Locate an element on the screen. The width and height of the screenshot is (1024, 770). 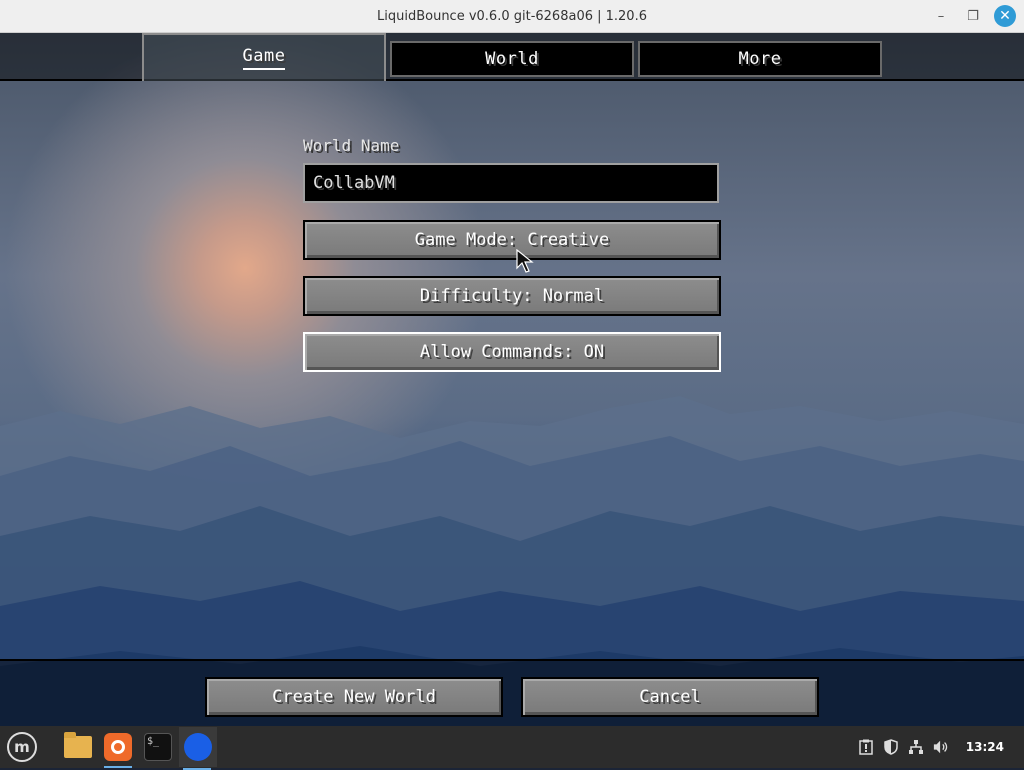
game-app-button is located at coordinates (198, 748).